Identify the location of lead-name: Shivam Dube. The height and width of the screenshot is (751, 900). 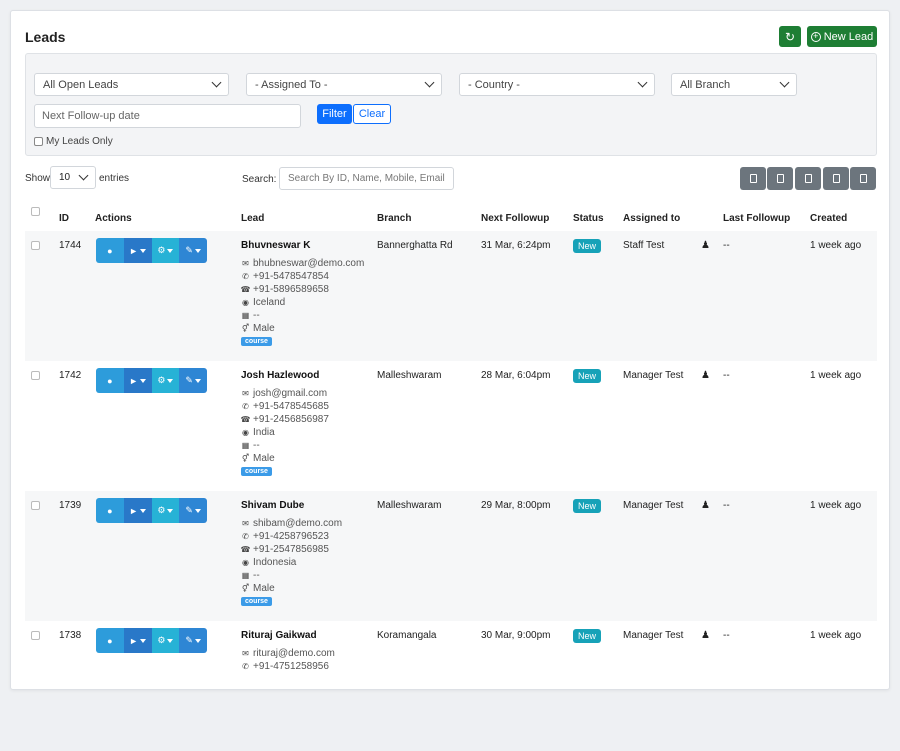
(273, 505).